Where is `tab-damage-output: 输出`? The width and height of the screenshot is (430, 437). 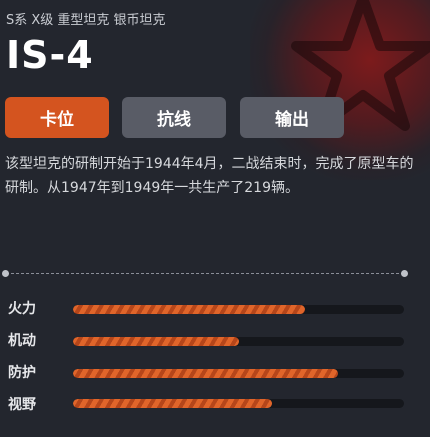 tab-damage-output: 输出 is located at coordinates (292, 117).